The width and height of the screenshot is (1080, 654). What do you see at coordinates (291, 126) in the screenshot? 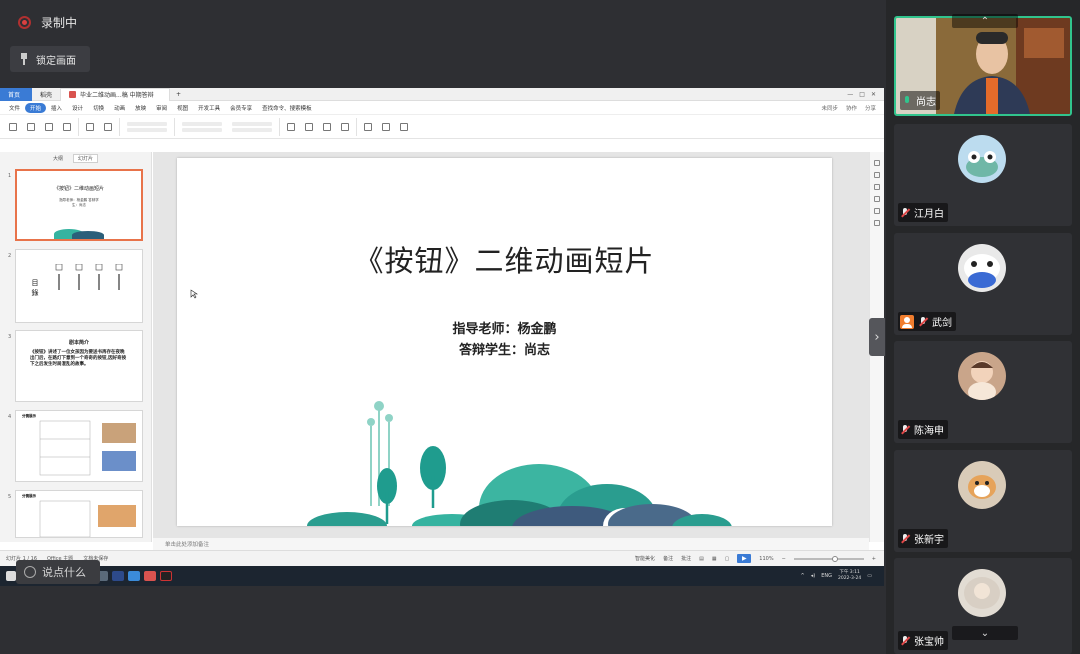
I see `textbox-tool` at bounding box center [291, 126].